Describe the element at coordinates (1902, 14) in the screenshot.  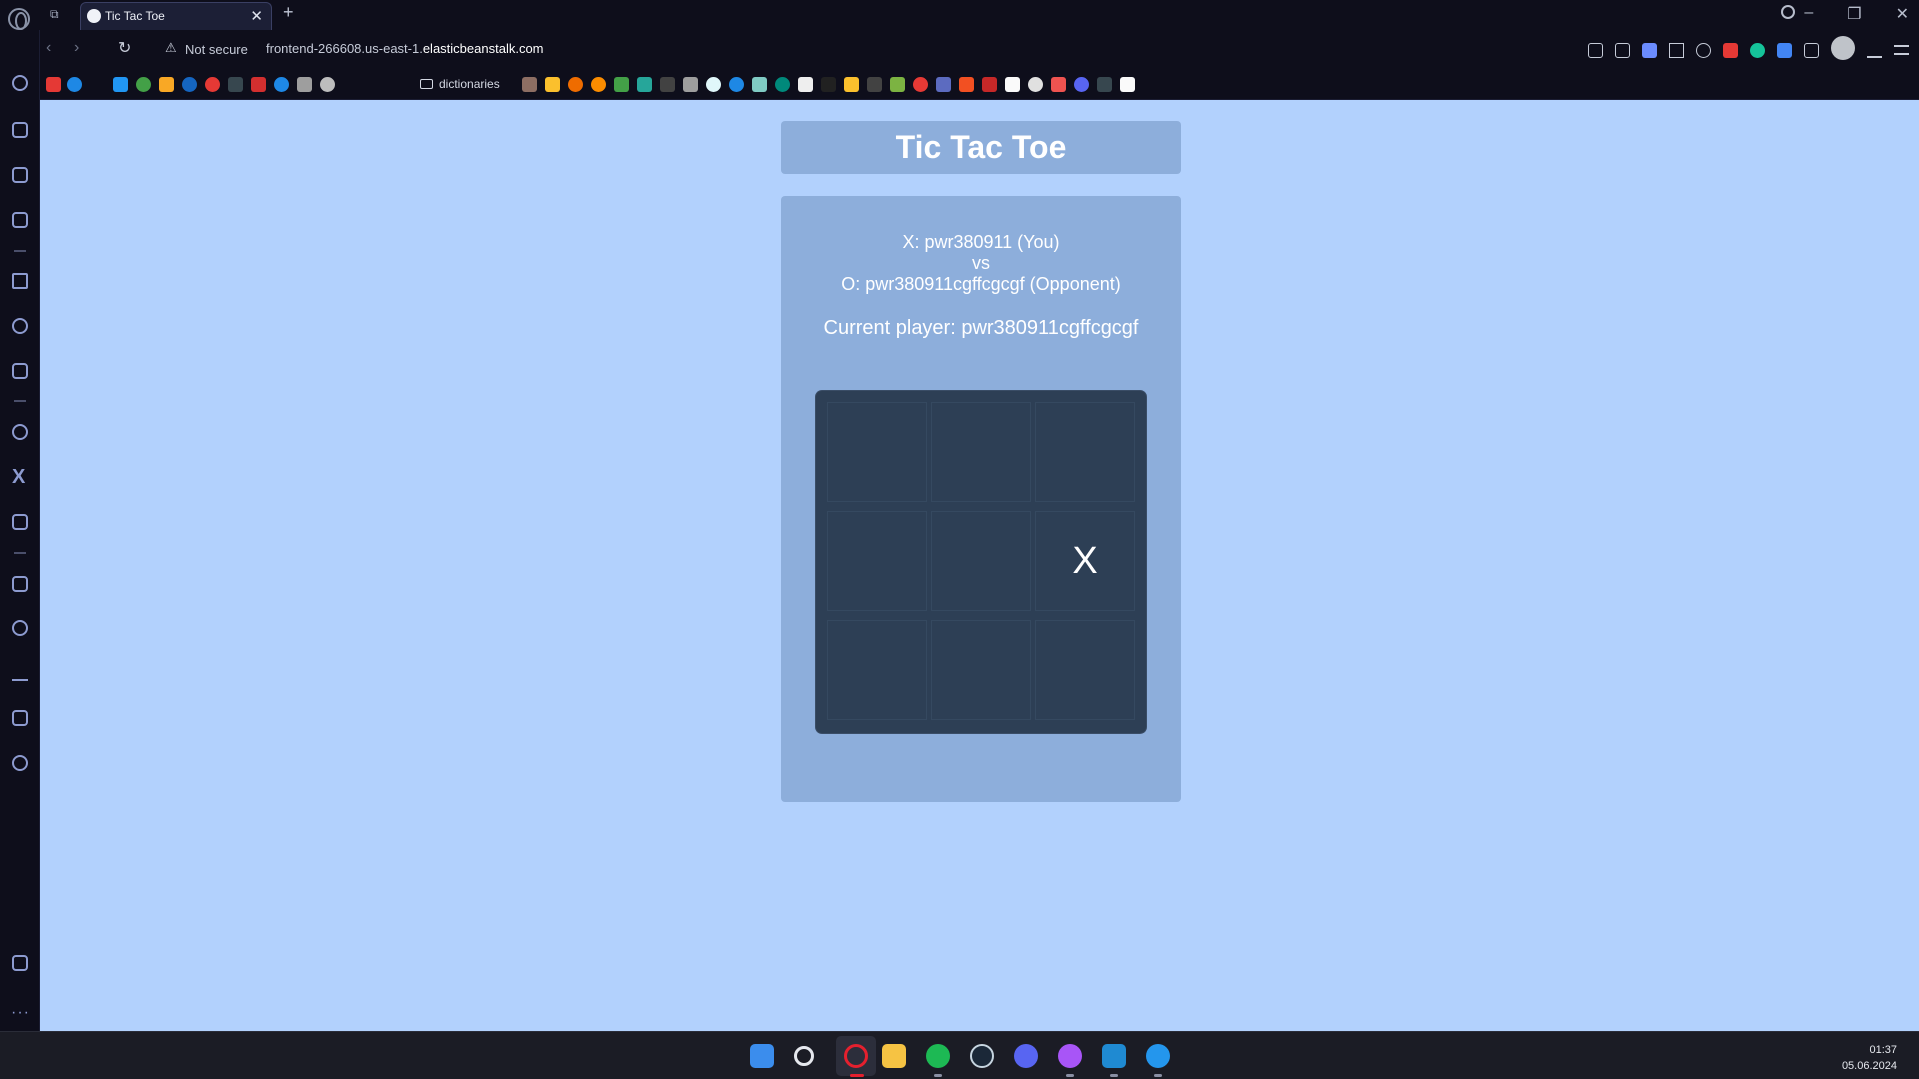
I see `close-window-icon: ✕` at that location.